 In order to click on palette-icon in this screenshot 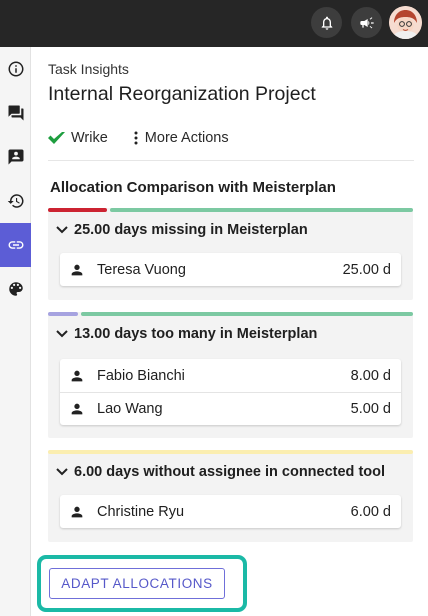, I will do `click(15, 289)`.